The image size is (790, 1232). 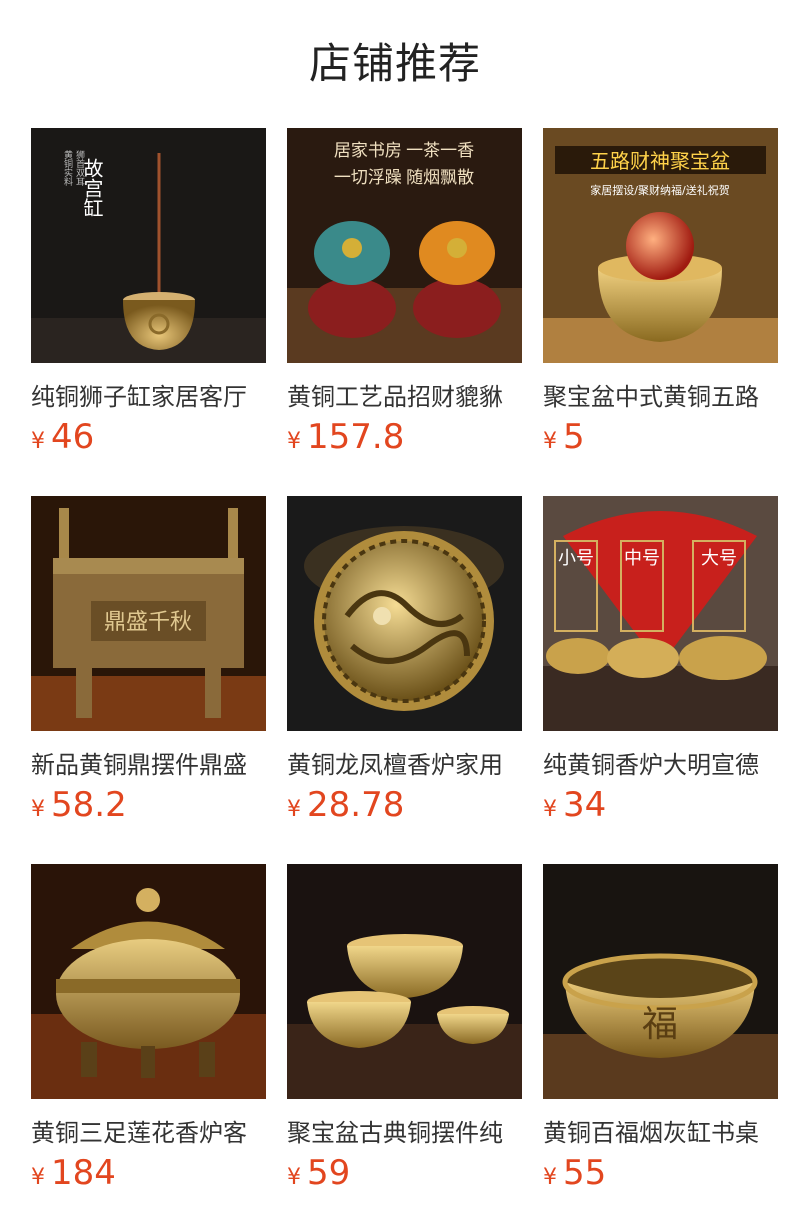 What do you see at coordinates (660, 981) in the screenshot?
I see `product-image: 福` at bounding box center [660, 981].